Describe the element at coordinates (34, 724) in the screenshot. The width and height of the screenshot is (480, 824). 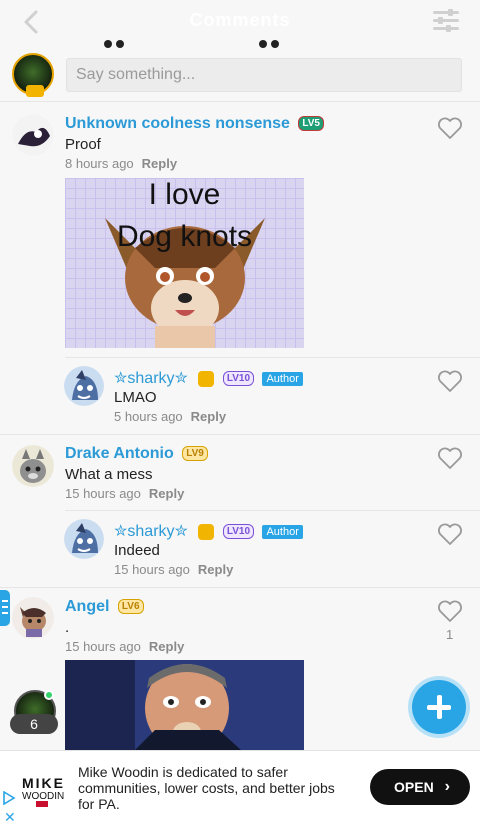
I see `online-count-badge: 6` at that location.